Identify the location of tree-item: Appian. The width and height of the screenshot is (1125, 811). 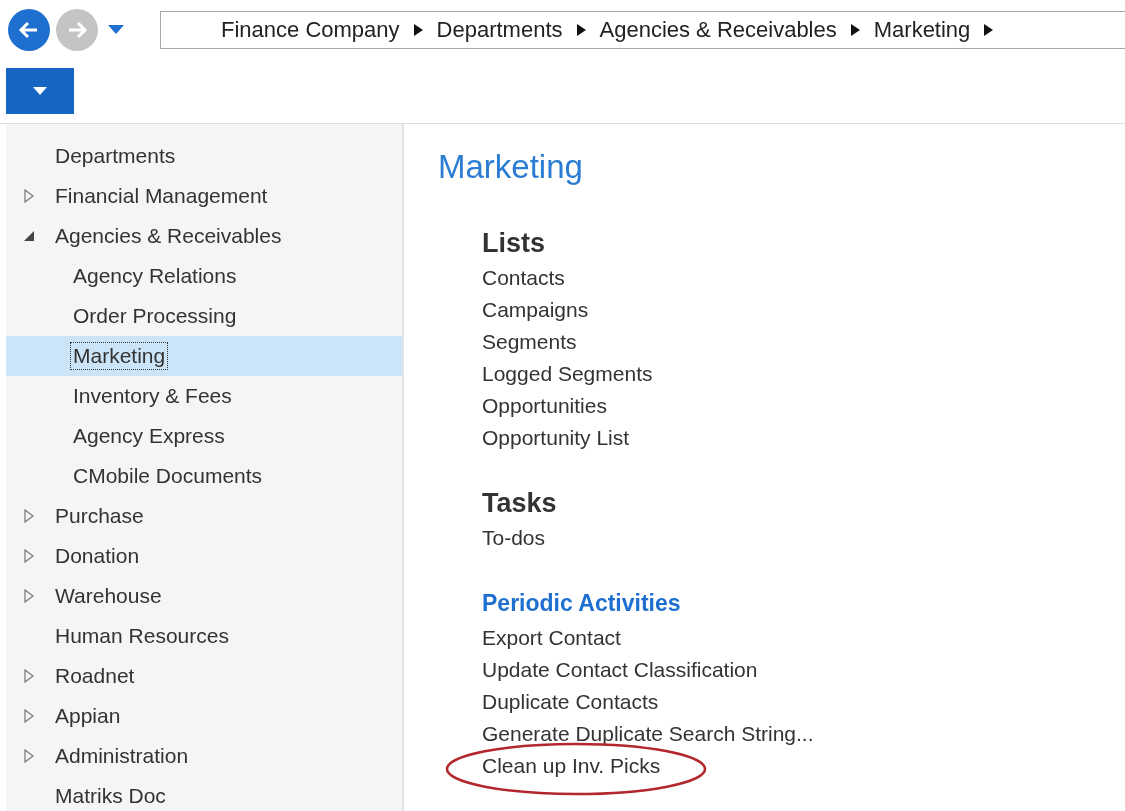
(88, 716).